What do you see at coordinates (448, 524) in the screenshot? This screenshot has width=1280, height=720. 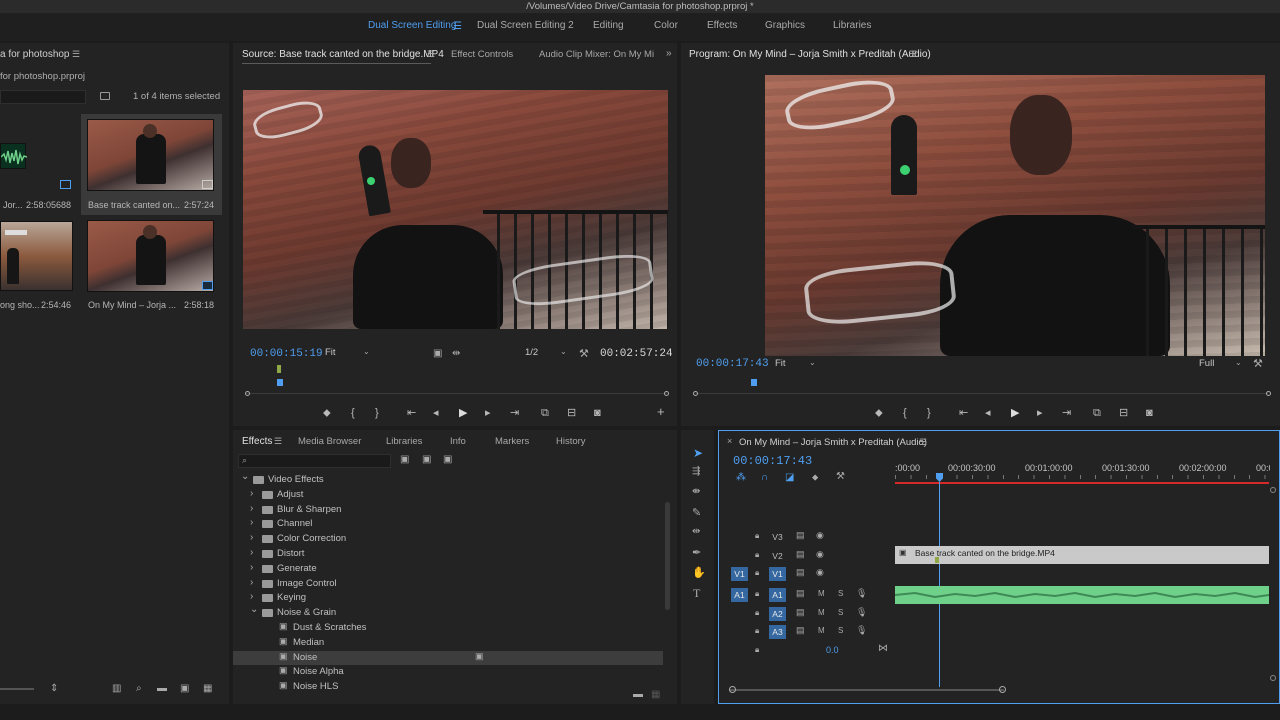 I see `effects-tree-item: › Channel` at bounding box center [448, 524].